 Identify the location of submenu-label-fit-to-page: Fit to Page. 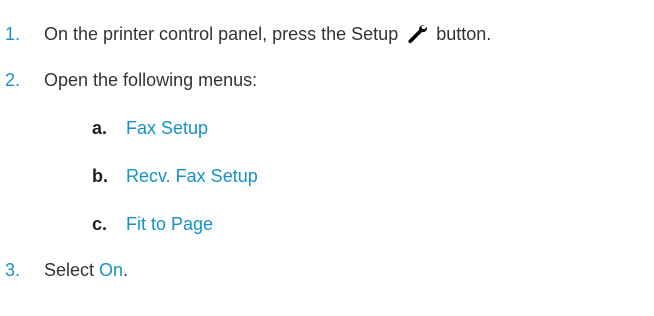
(169, 224).